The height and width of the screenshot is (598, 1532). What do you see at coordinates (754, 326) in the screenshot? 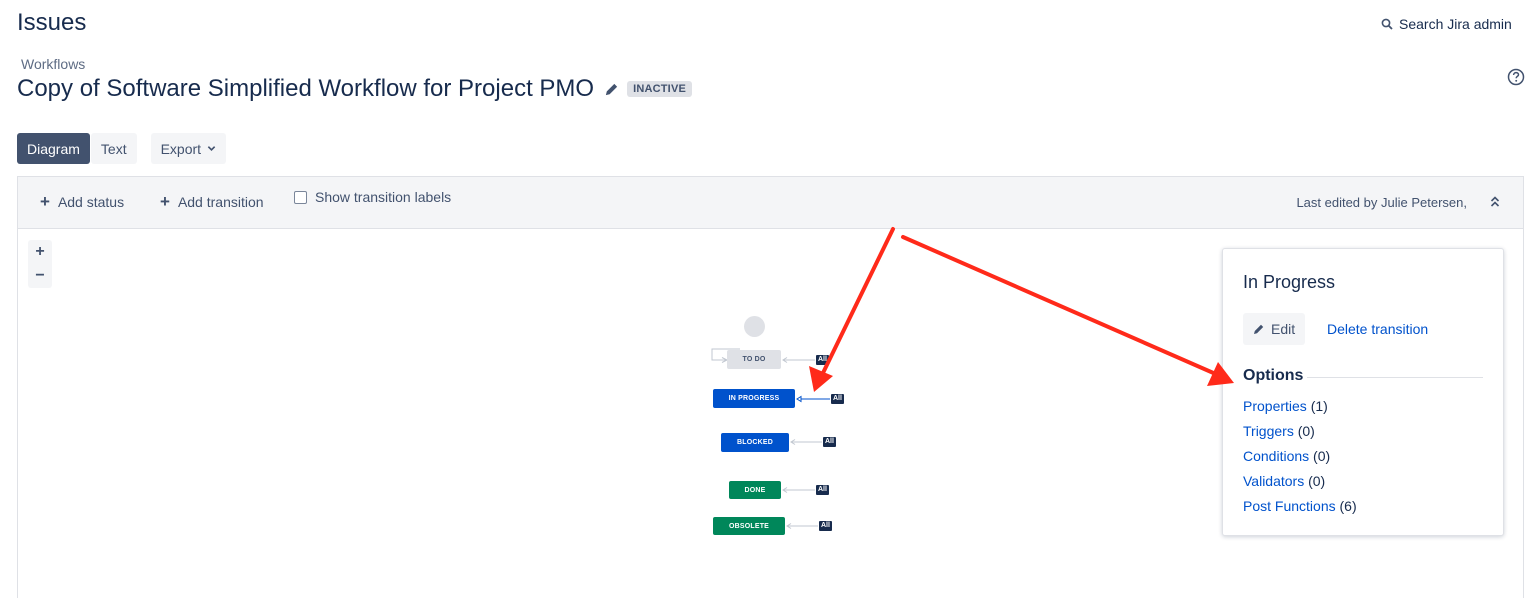
I see `initial-state-circle` at bounding box center [754, 326].